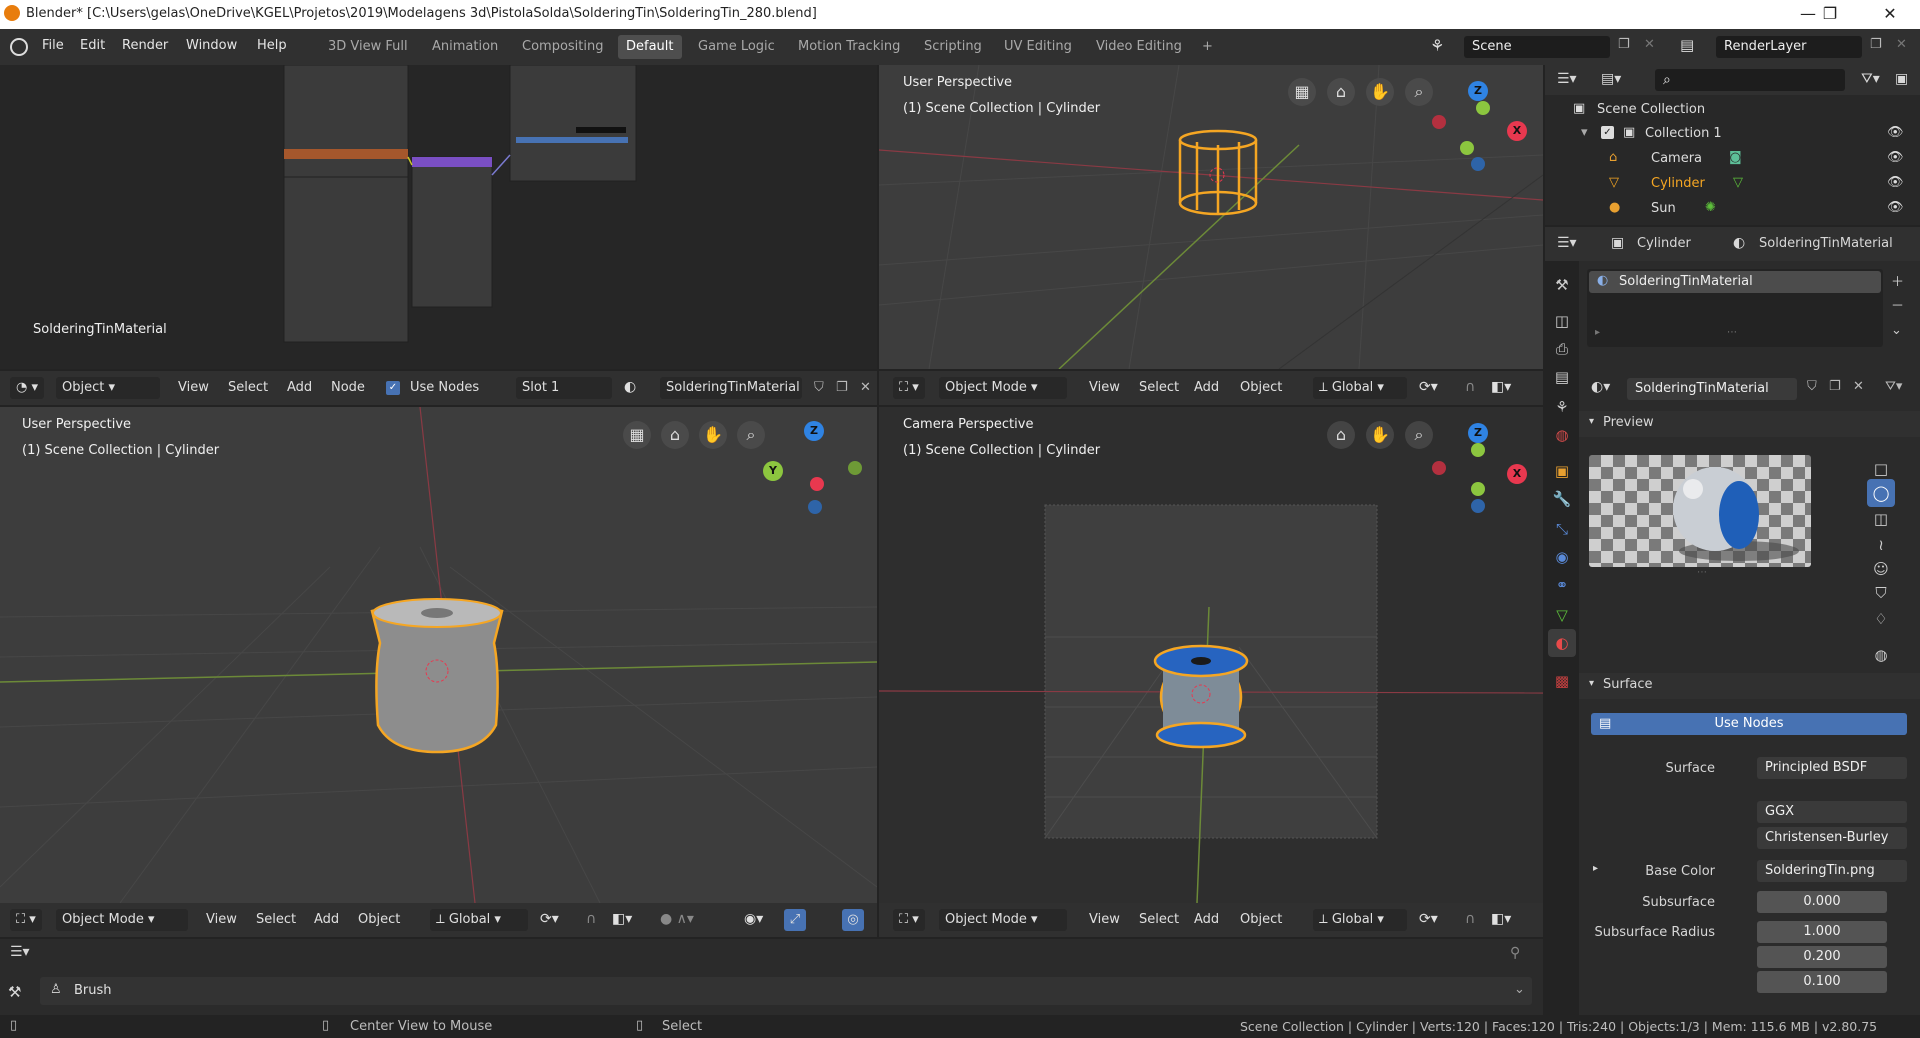  What do you see at coordinates (1562, 349) in the screenshot?
I see `output-tab-icon: ⎙` at bounding box center [1562, 349].